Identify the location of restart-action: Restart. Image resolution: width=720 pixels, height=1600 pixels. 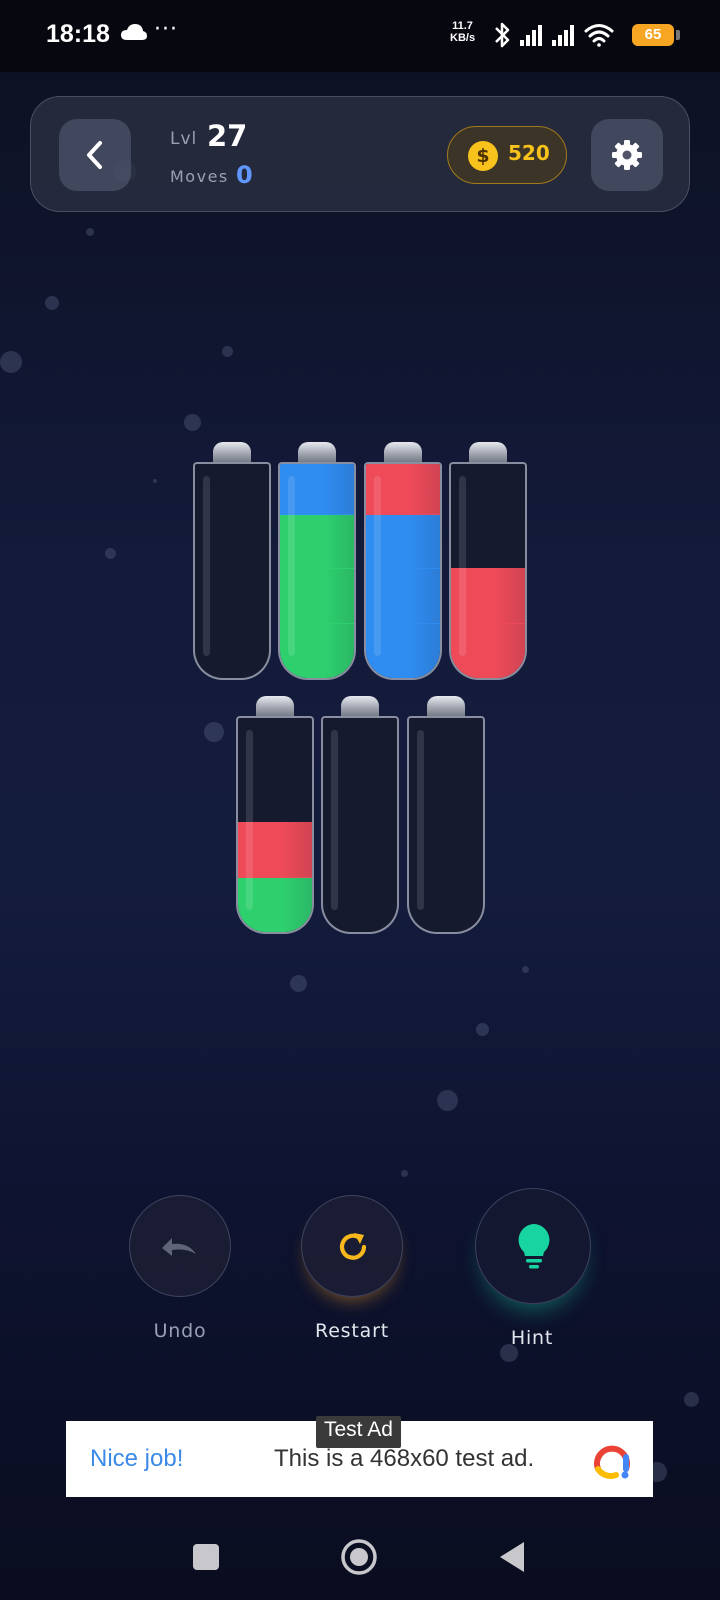
(352, 1272).